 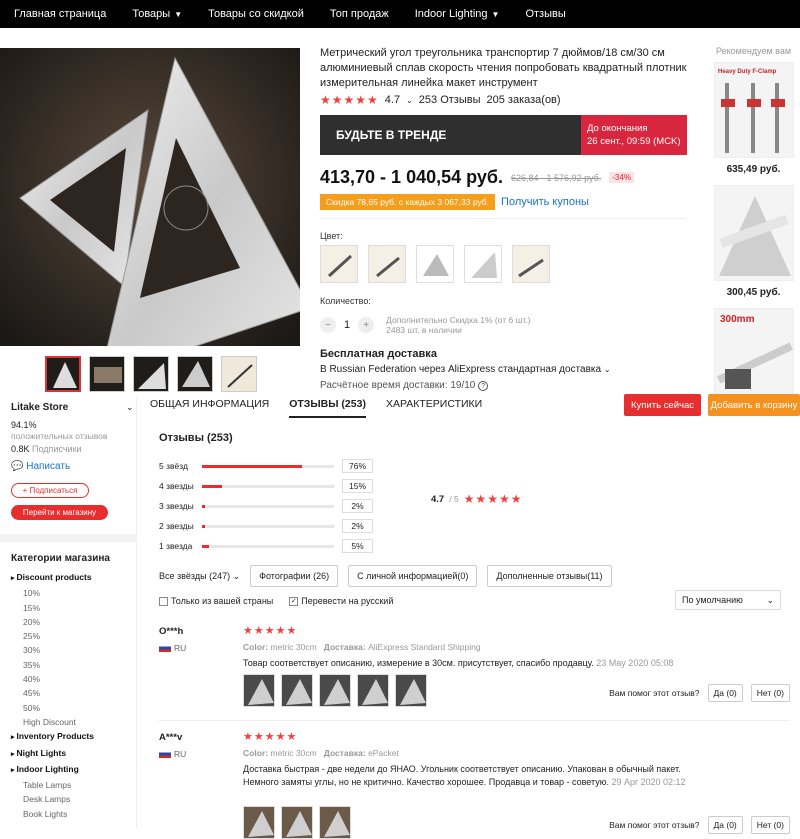 I want to click on category-item: 15%, so click(x=52, y=608).